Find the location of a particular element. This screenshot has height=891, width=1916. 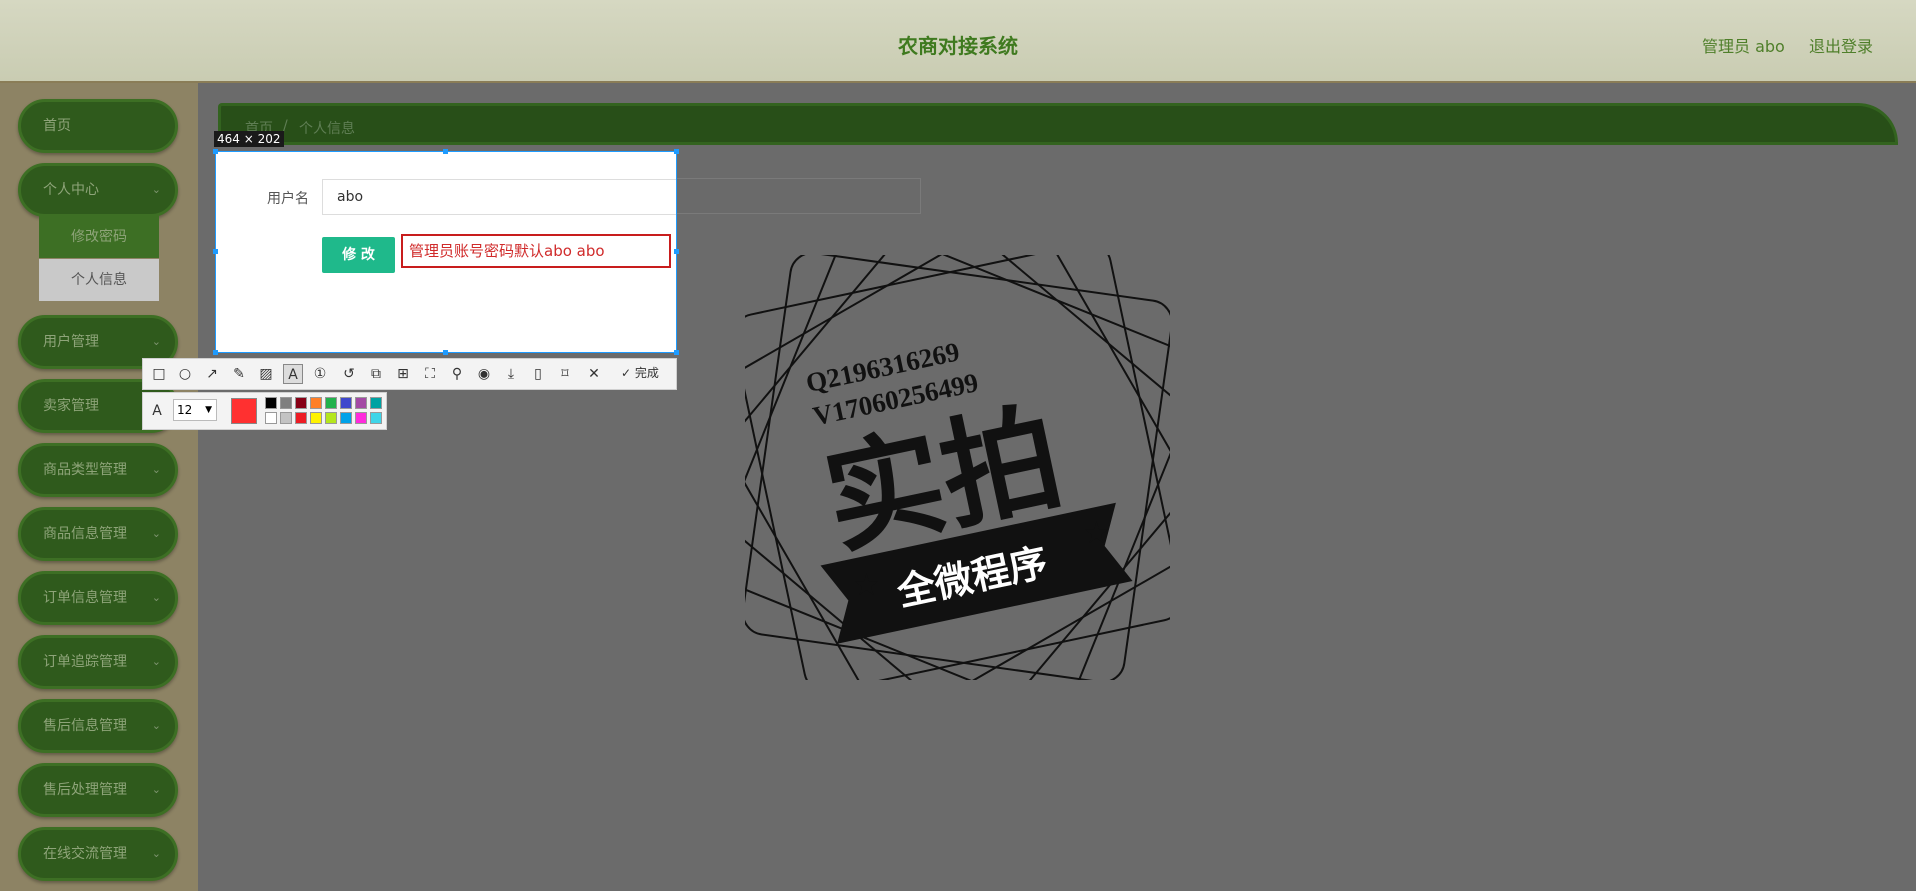

pin-icon: ⚲ is located at coordinates (457, 374).